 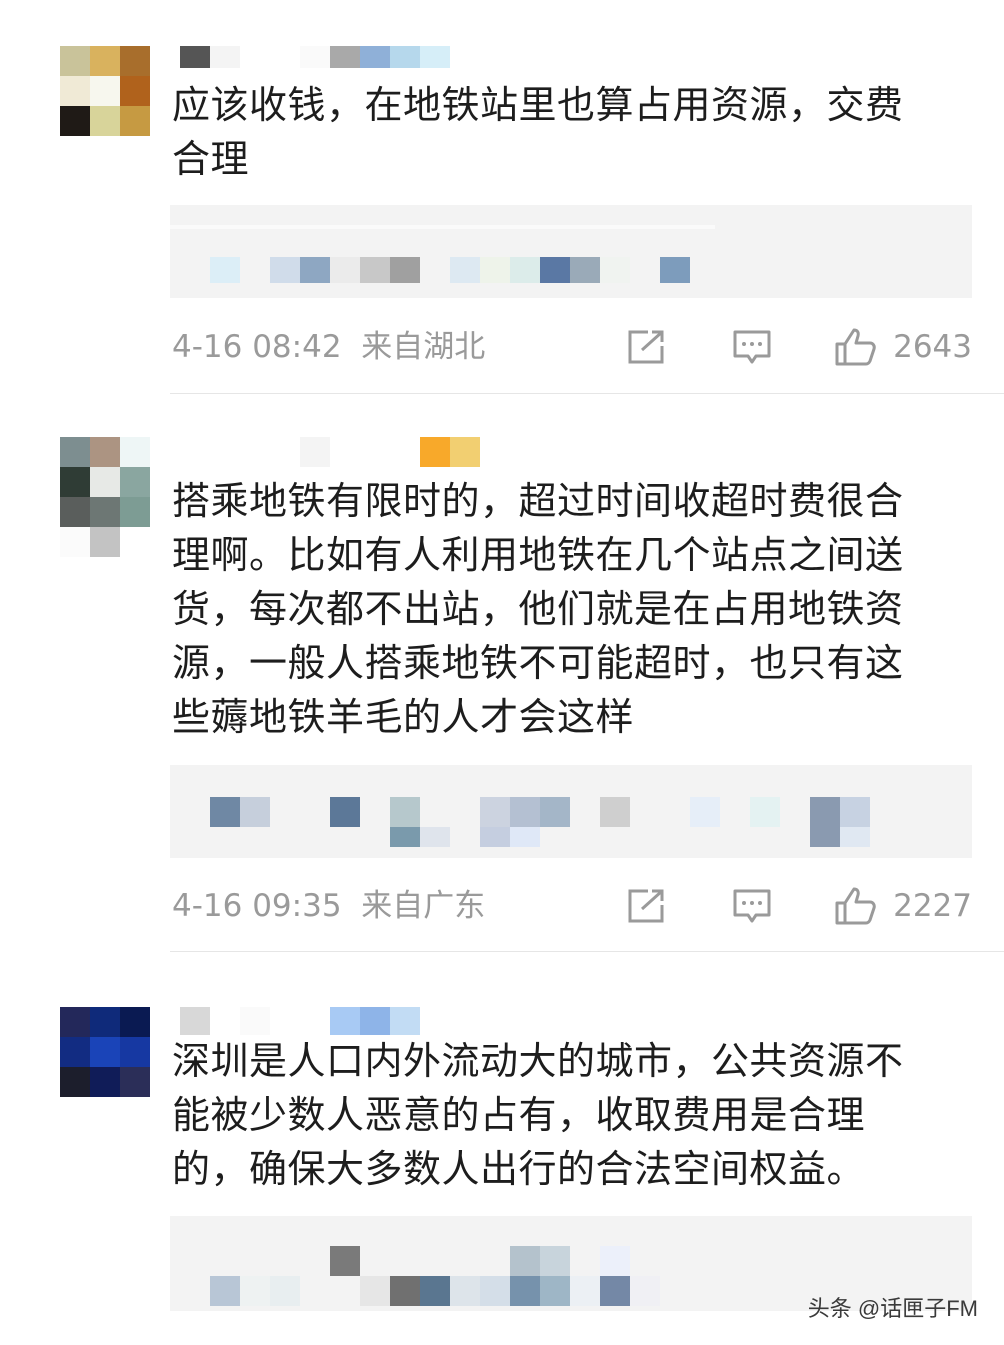 I want to click on comment-text: 应该收钱，在地铁站里也算占用资源，交费 合理, so click(x=538, y=132).